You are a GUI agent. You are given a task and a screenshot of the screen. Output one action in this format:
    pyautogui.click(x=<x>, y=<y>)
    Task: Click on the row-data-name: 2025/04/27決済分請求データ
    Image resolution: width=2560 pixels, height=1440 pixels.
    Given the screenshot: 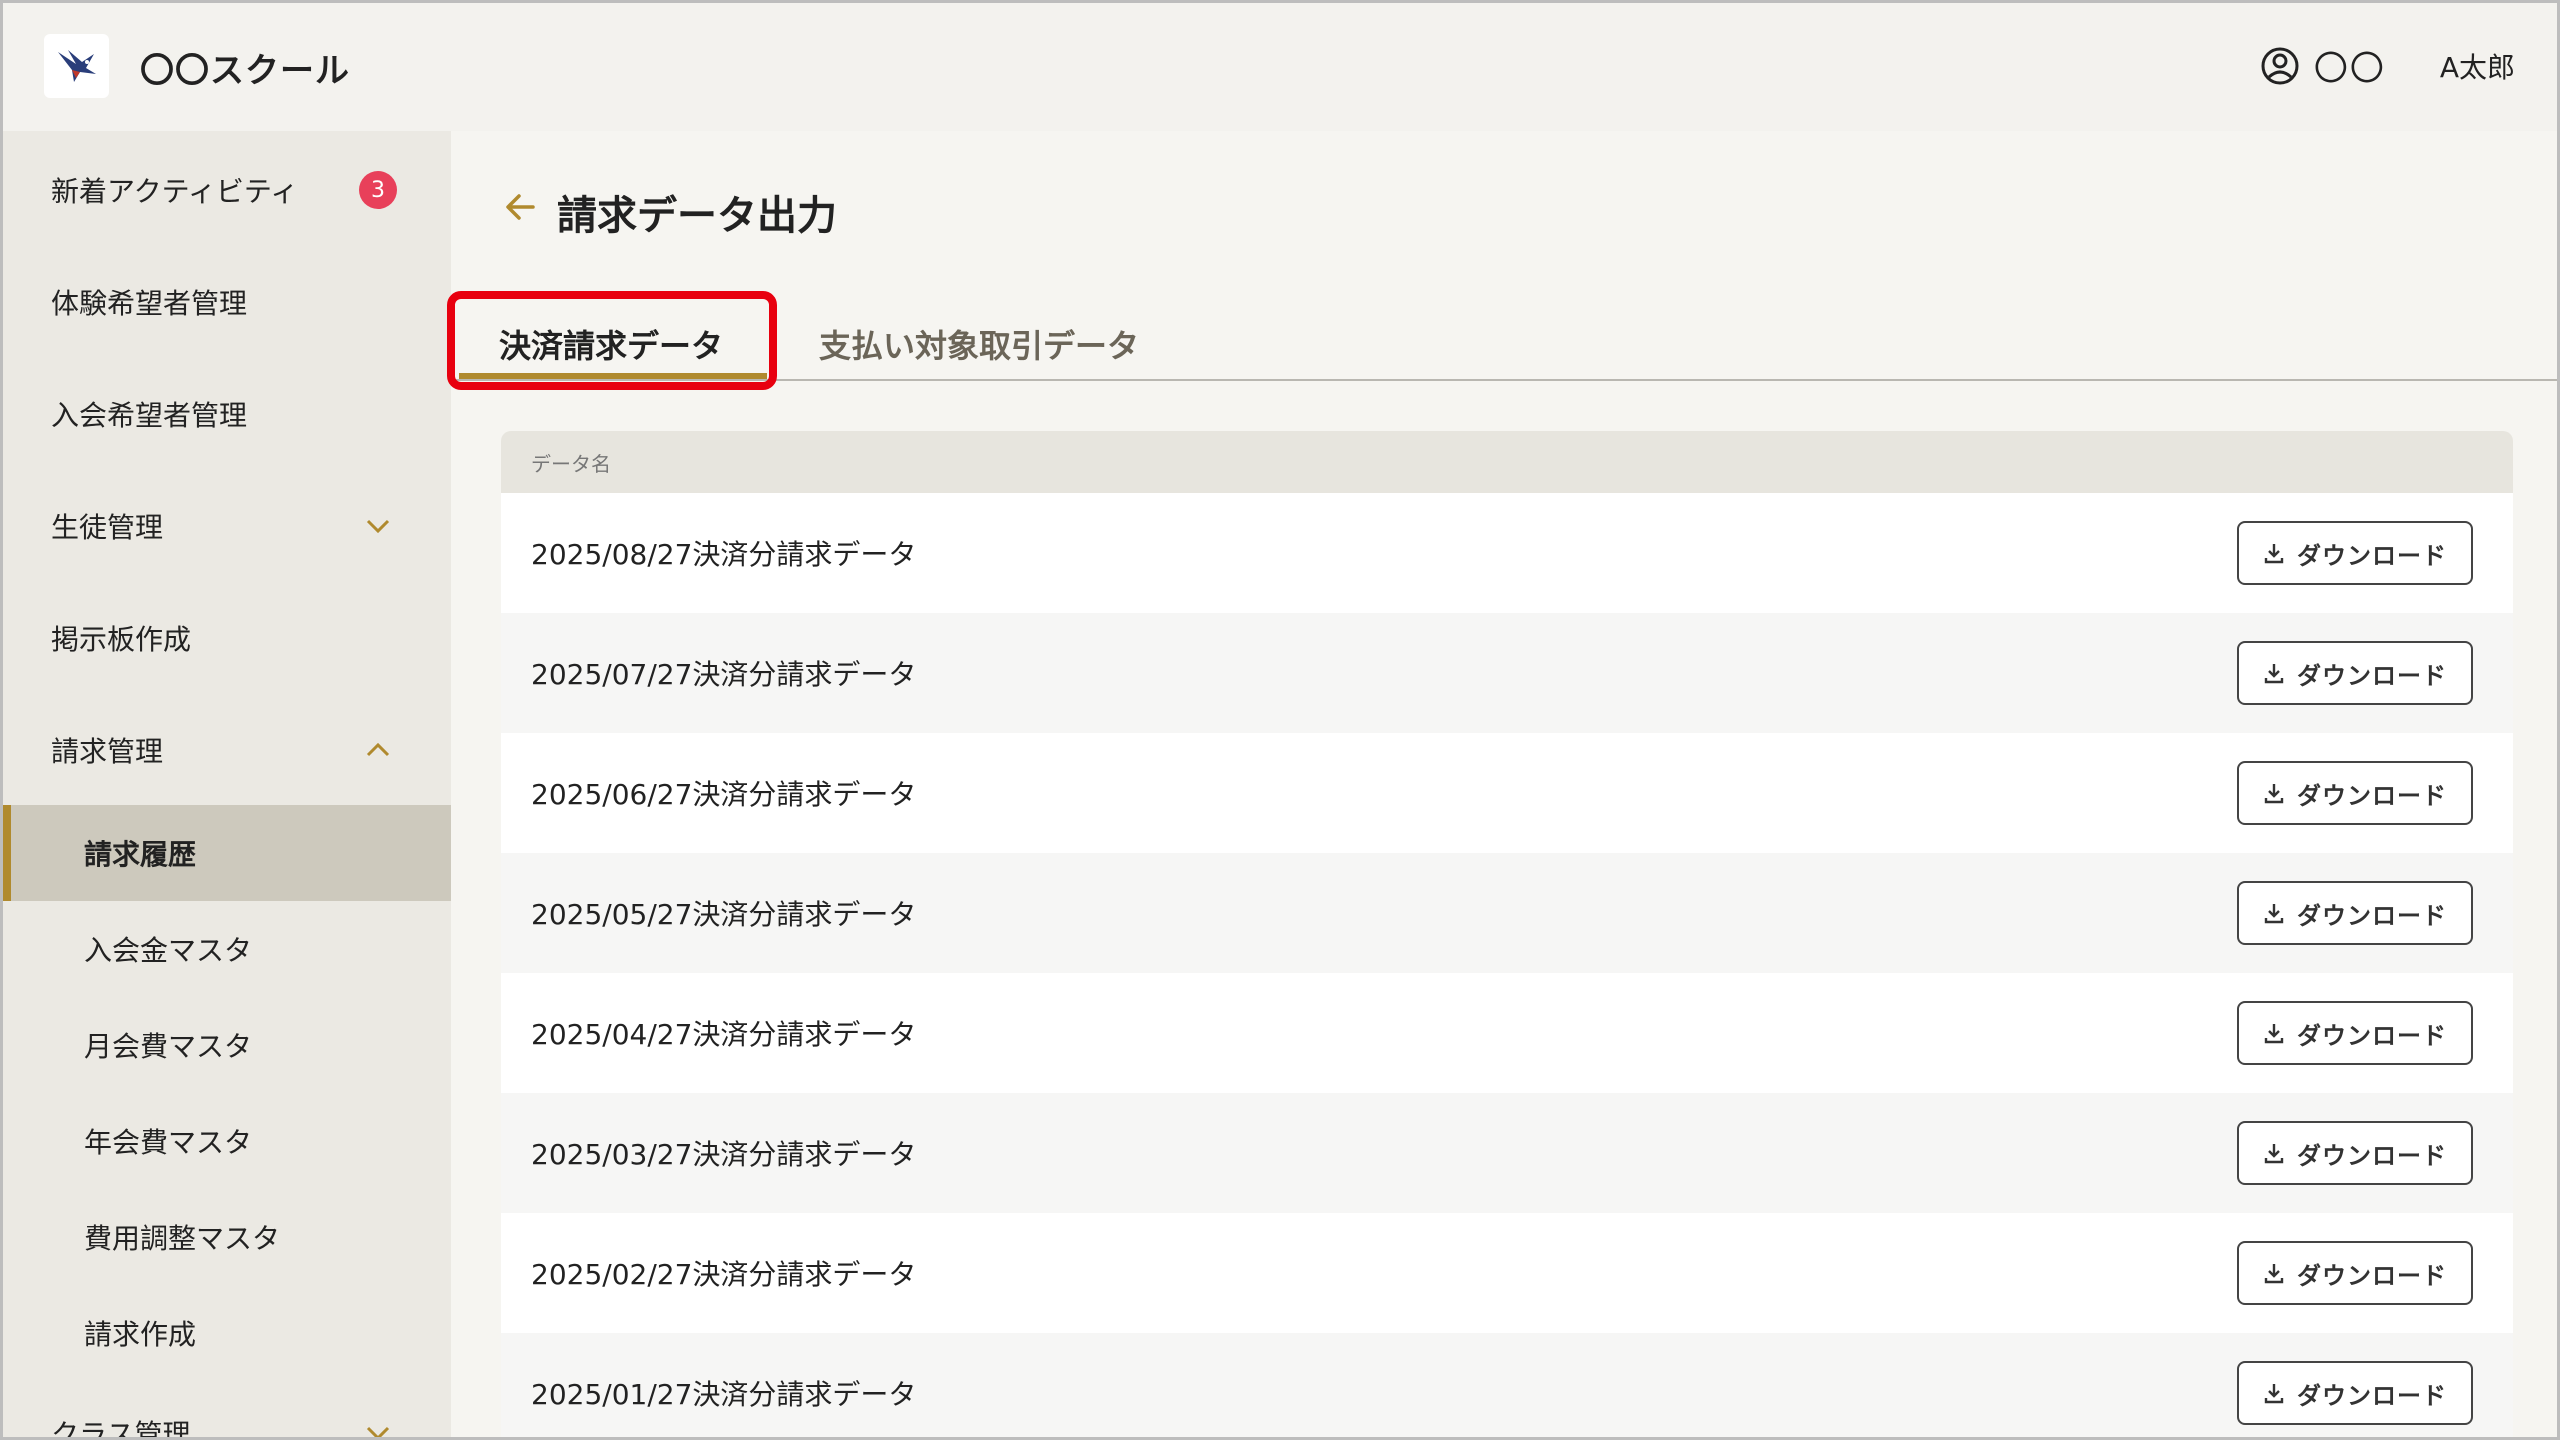 What is the action you would take?
    pyautogui.click(x=724, y=1034)
    